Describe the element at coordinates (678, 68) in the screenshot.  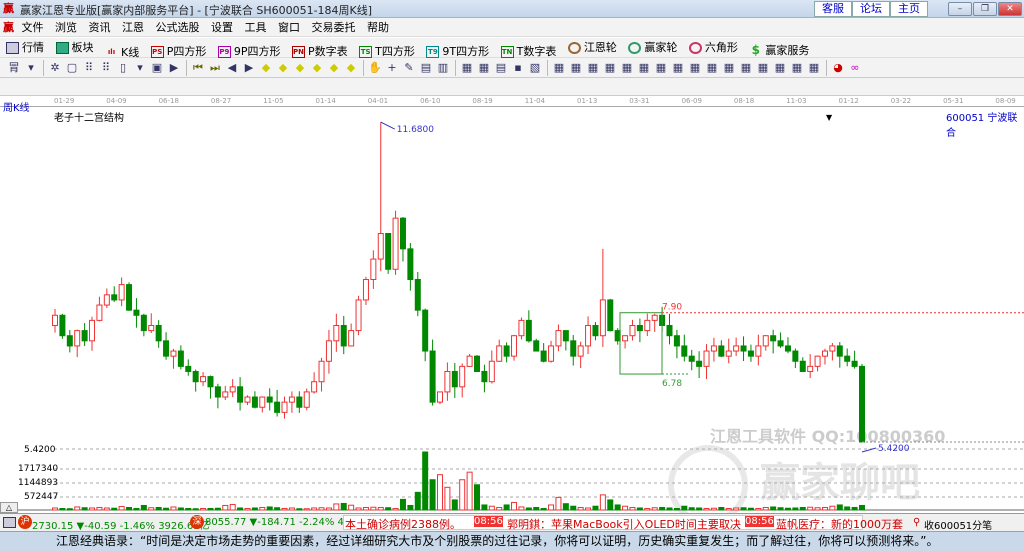
I see `p-icon: ▦` at that location.